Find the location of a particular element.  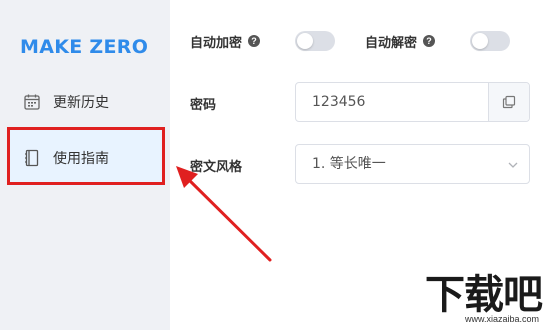

sidebar-item-label: 使用指南 is located at coordinates (81, 159).